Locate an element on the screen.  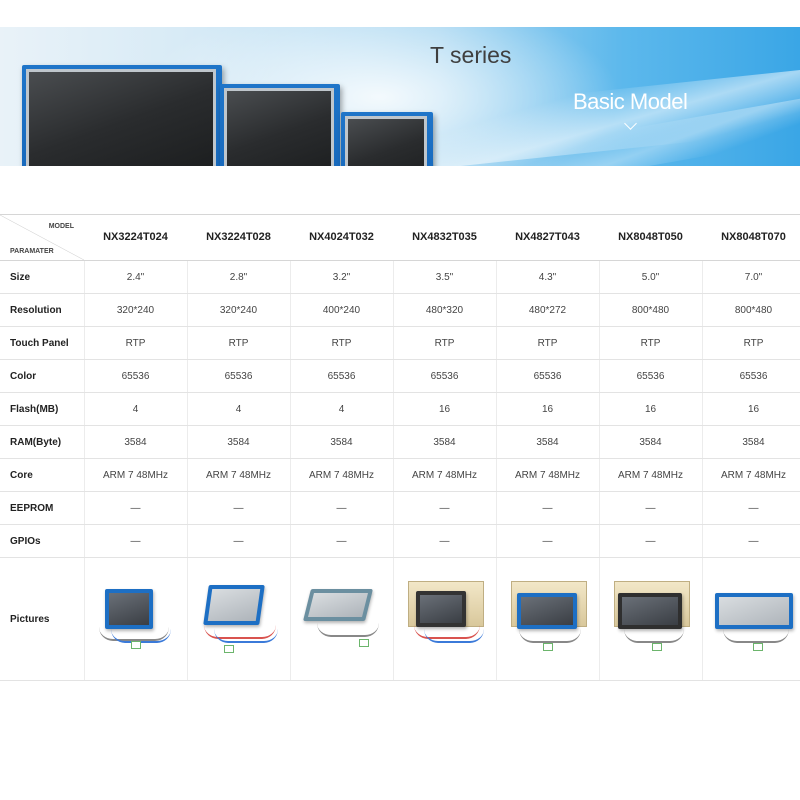
spec-value: 4.3" is located at coordinates (547, 277).